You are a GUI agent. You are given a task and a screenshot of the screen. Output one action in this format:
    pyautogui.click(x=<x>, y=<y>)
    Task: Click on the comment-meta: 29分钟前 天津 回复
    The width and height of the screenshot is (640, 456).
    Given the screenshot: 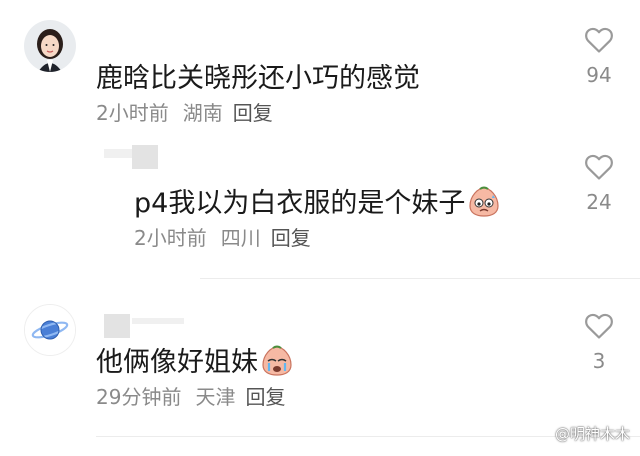 What is the action you would take?
    pyautogui.click(x=190, y=397)
    